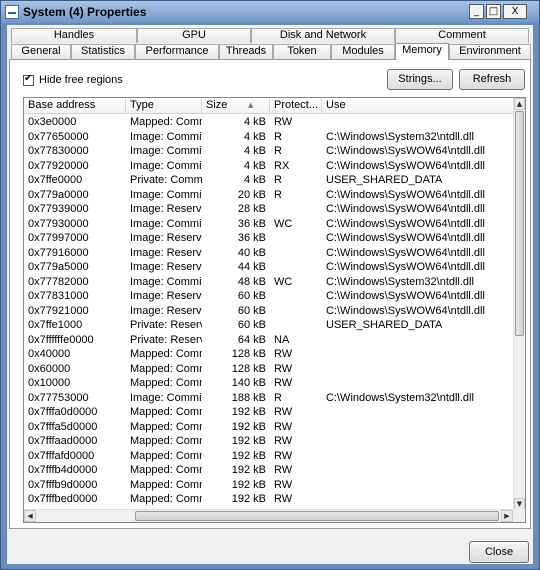 The image size is (540, 570). Describe the element at coordinates (492, 79) in the screenshot. I see `refresh-button: Refresh` at that location.